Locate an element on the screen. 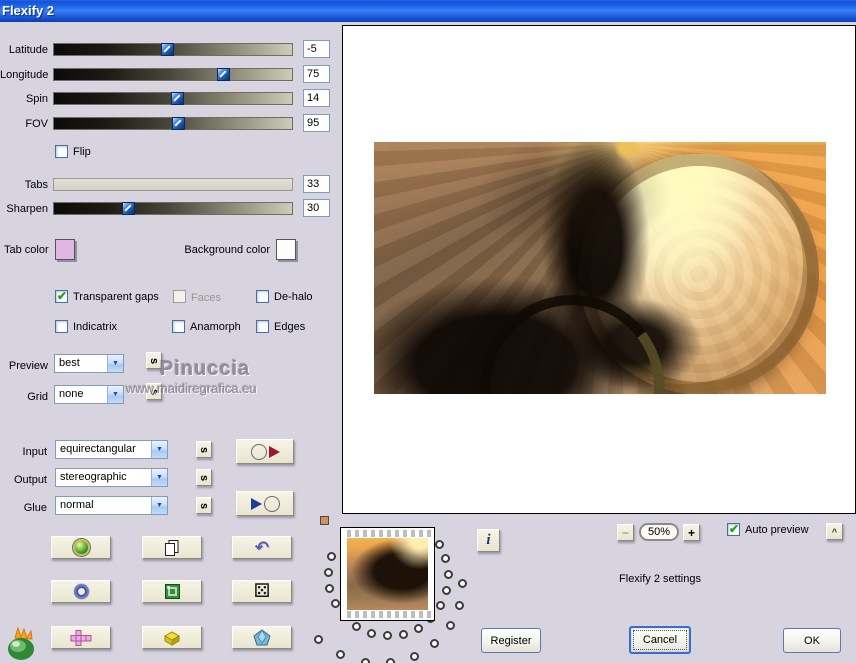 Image resolution: width=856 pixels, height=663 pixels. fov-slider-thumb is located at coordinates (178, 123).